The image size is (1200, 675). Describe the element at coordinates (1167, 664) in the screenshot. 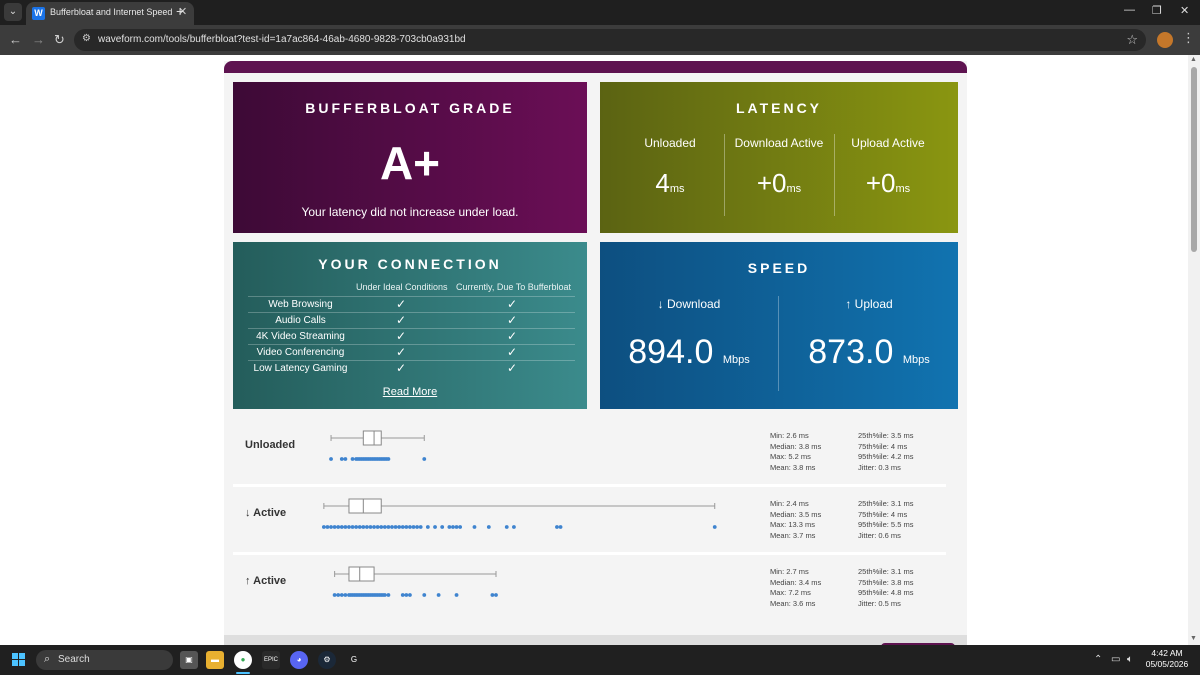

I see `clock-date: 05/05/2026` at that location.